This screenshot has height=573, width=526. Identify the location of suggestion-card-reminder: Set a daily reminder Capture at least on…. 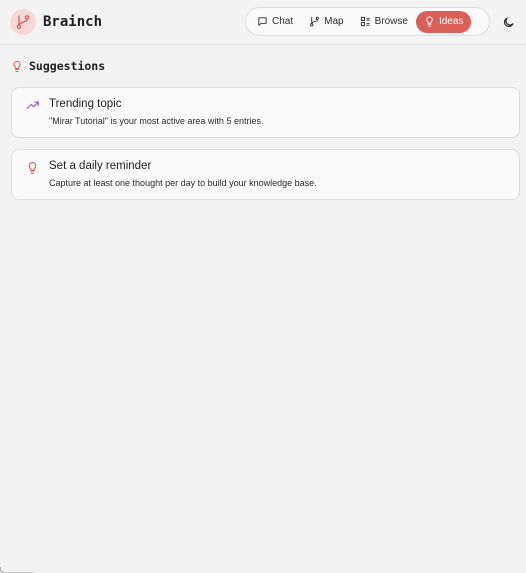
(265, 174).